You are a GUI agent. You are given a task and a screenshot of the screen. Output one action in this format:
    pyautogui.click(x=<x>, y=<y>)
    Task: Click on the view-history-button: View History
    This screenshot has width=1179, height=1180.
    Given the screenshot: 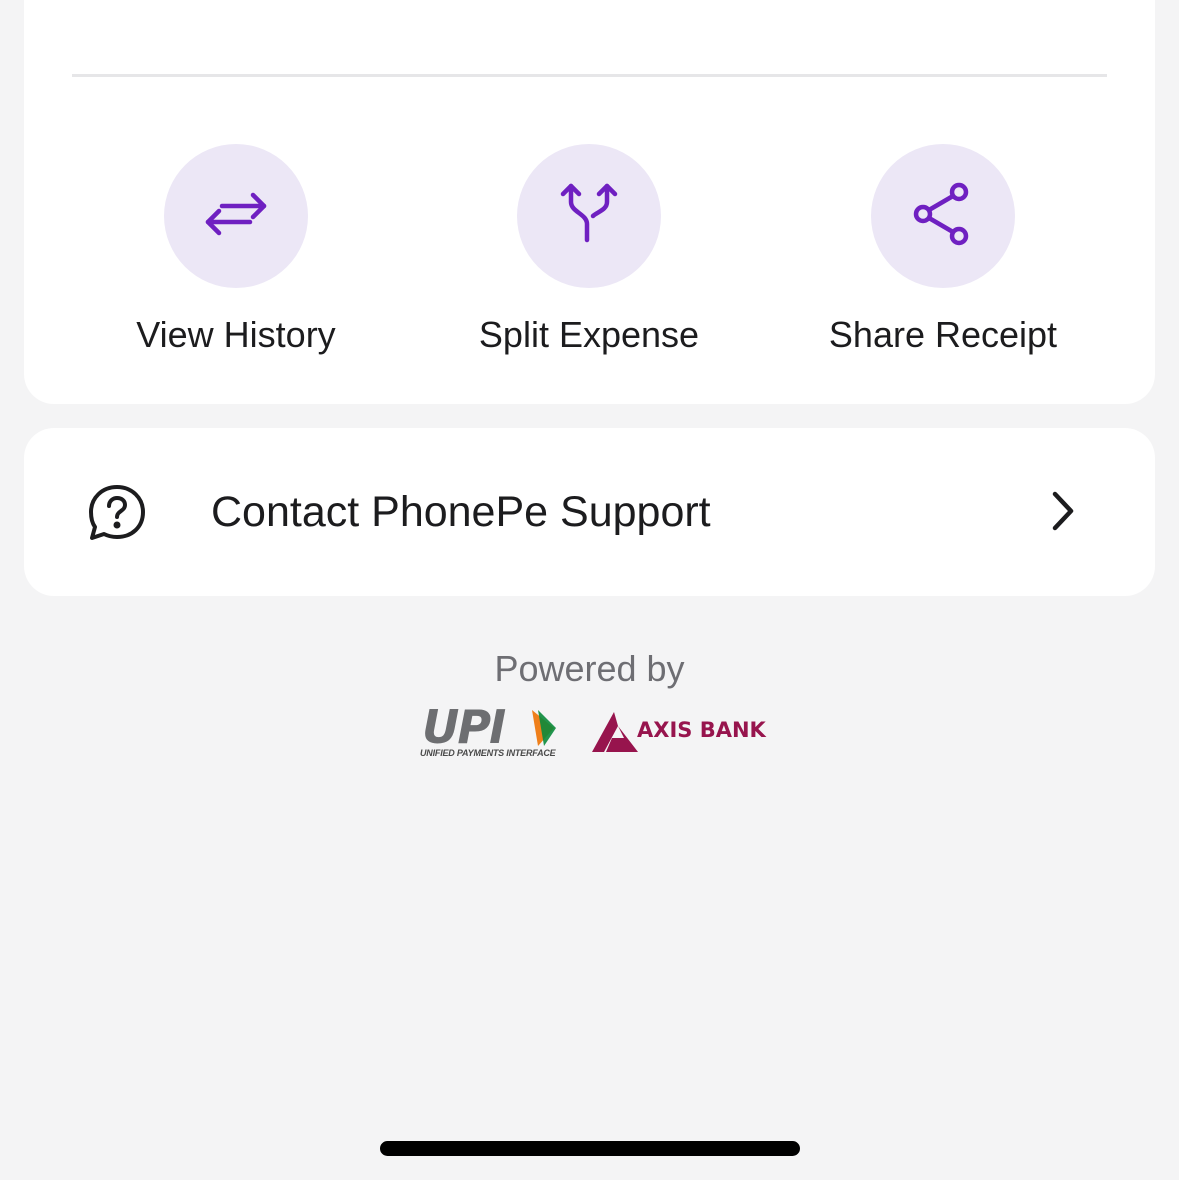 What is the action you would take?
    pyautogui.click(x=236, y=254)
    